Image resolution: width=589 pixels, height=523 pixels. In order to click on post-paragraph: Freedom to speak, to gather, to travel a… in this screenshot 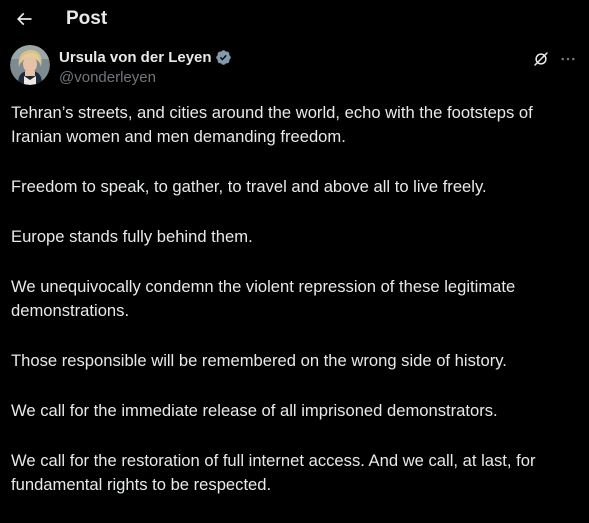, I will do `click(249, 186)`.